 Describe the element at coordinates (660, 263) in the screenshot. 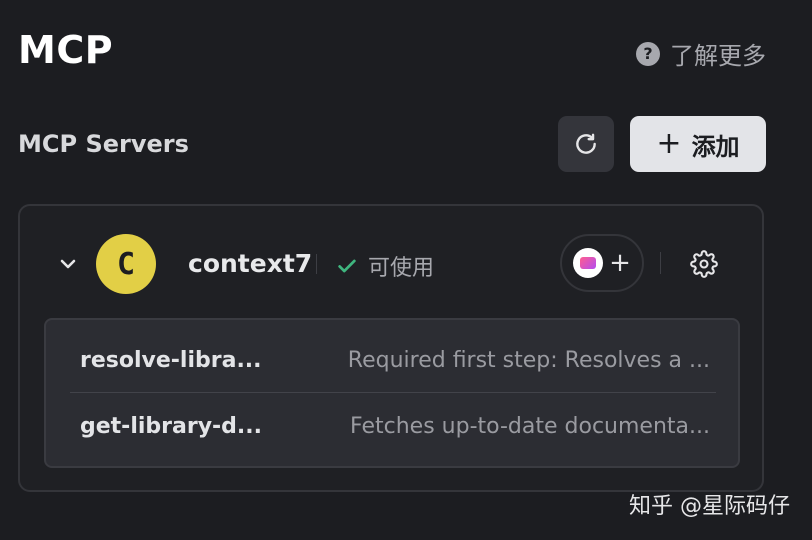

I see `pill-divider` at that location.